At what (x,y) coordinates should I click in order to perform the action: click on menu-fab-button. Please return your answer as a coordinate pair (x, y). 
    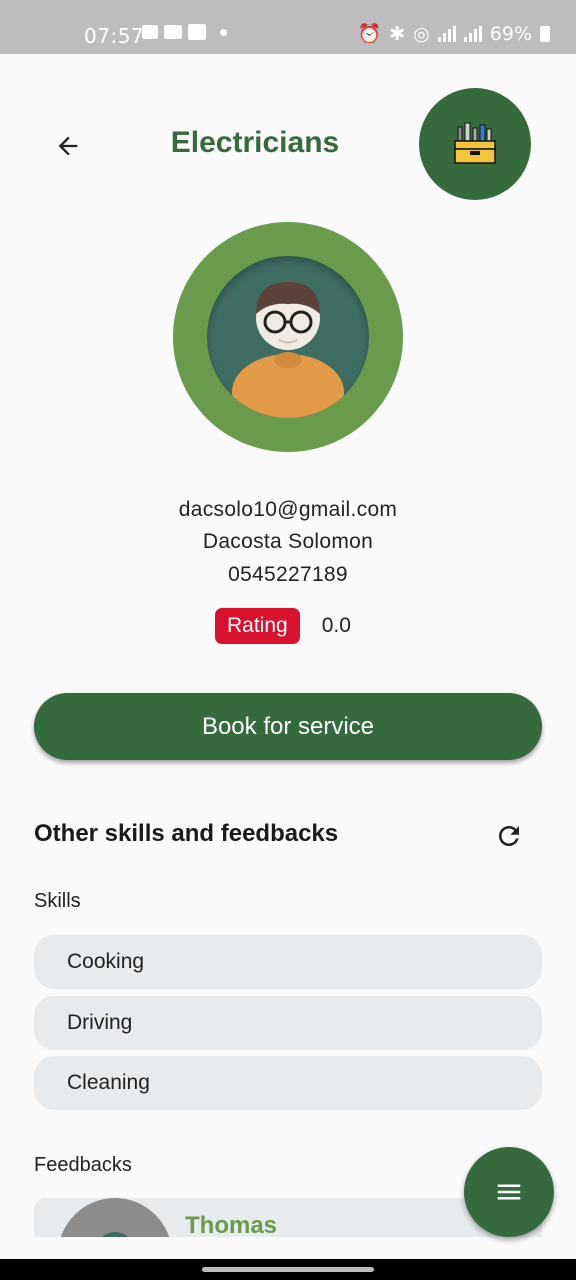
    Looking at the image, I should click on (509, 1192).